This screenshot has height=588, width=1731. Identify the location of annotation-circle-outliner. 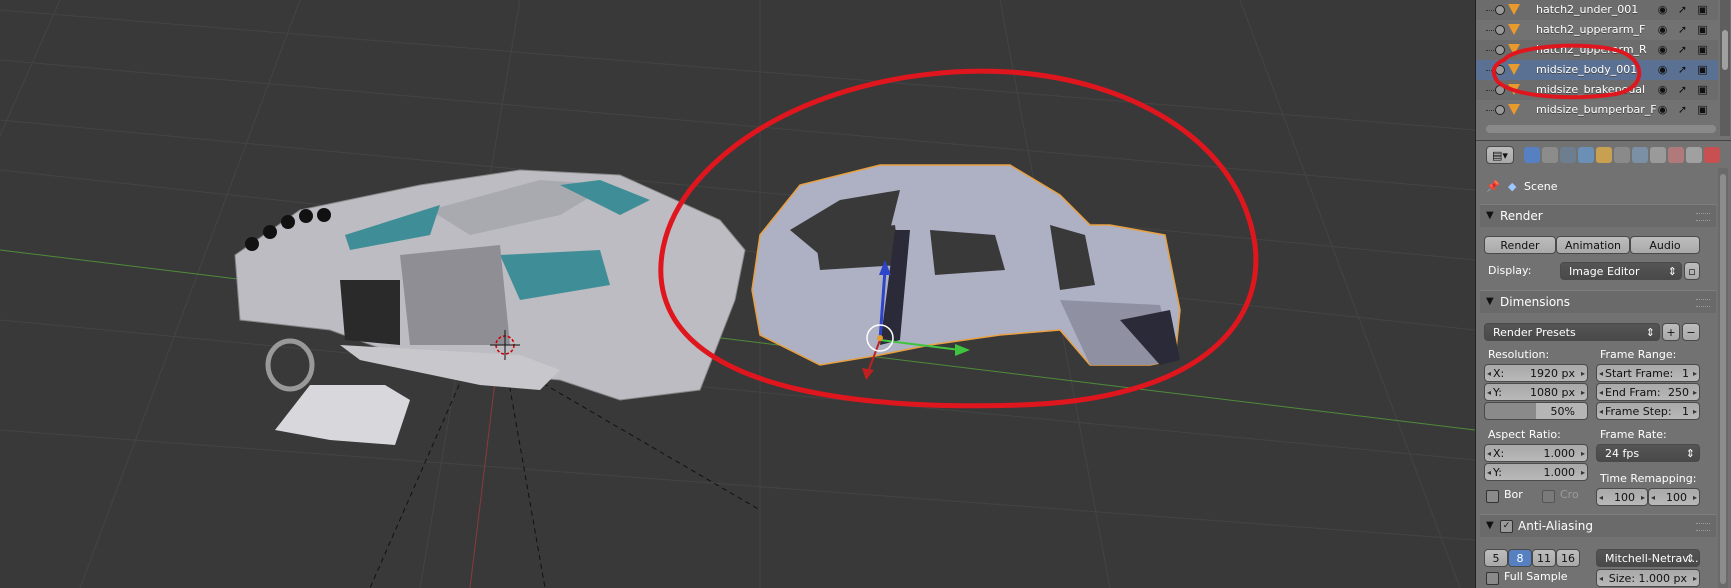
(1566, 71).